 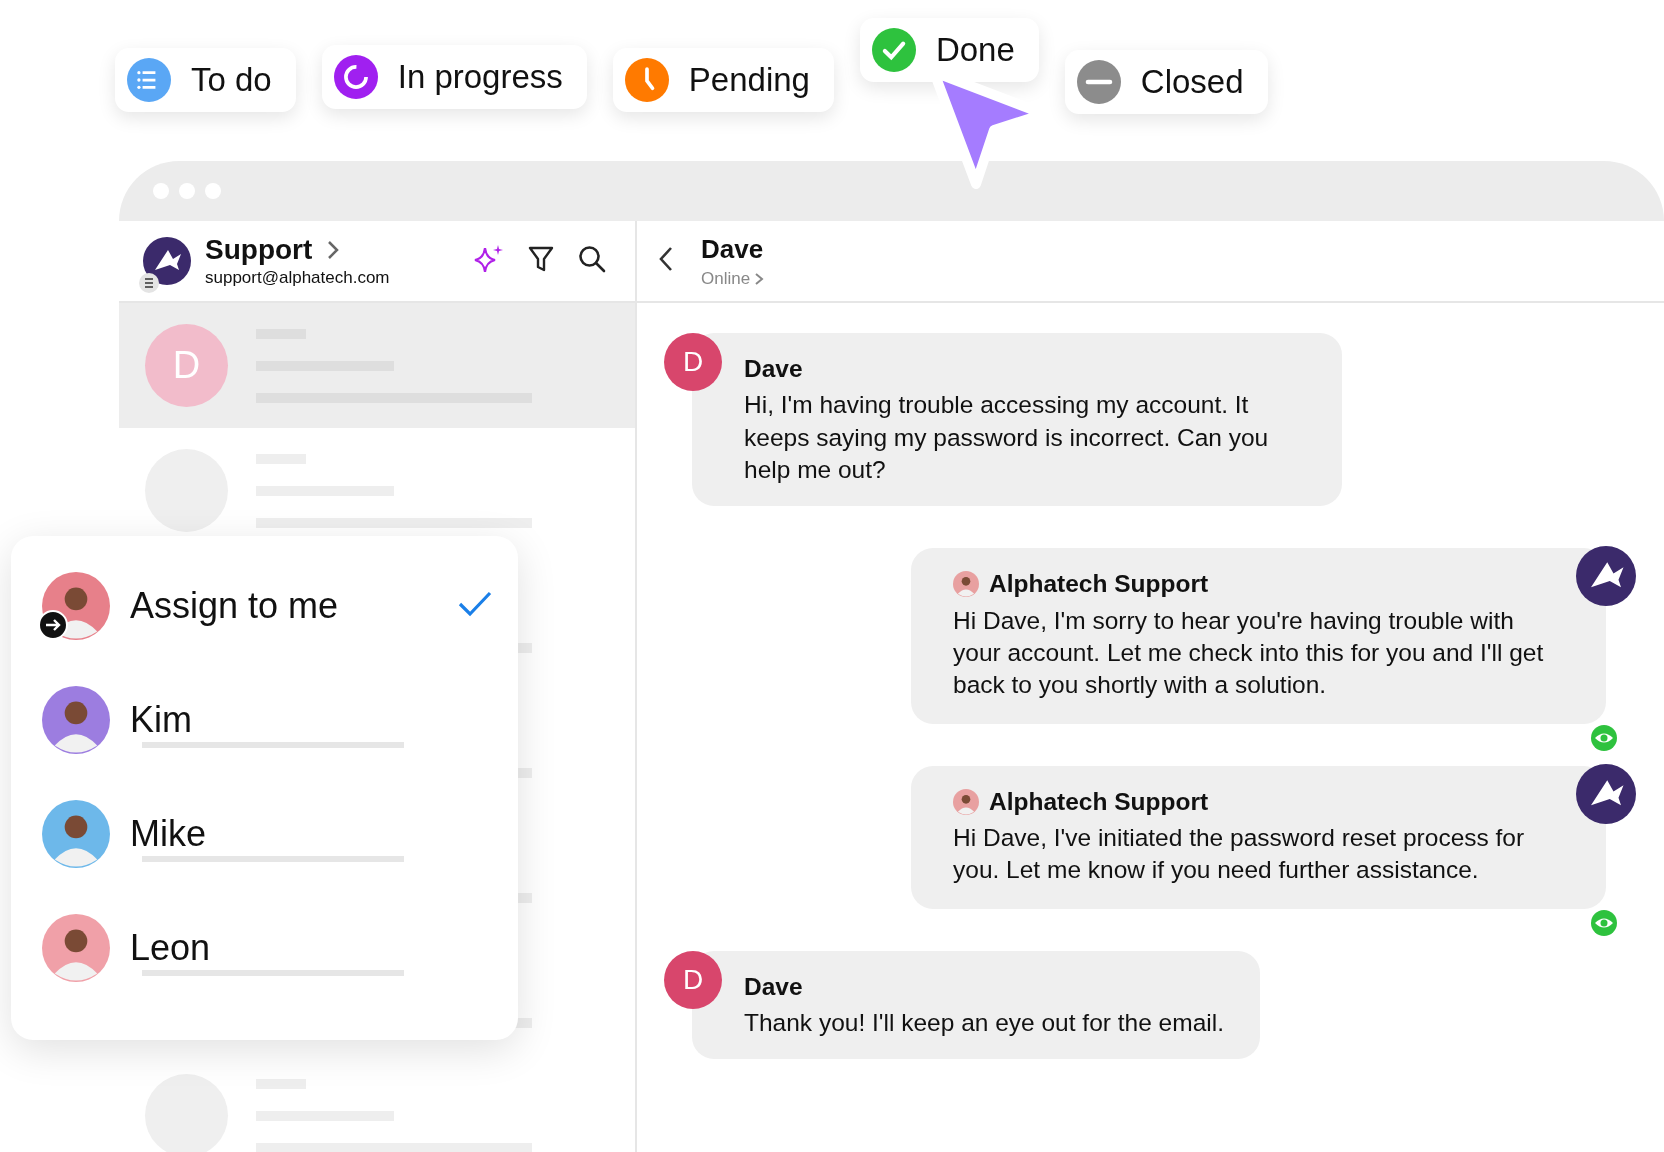 I want to click on contact-name: Dave, so click(x=733, y=249).